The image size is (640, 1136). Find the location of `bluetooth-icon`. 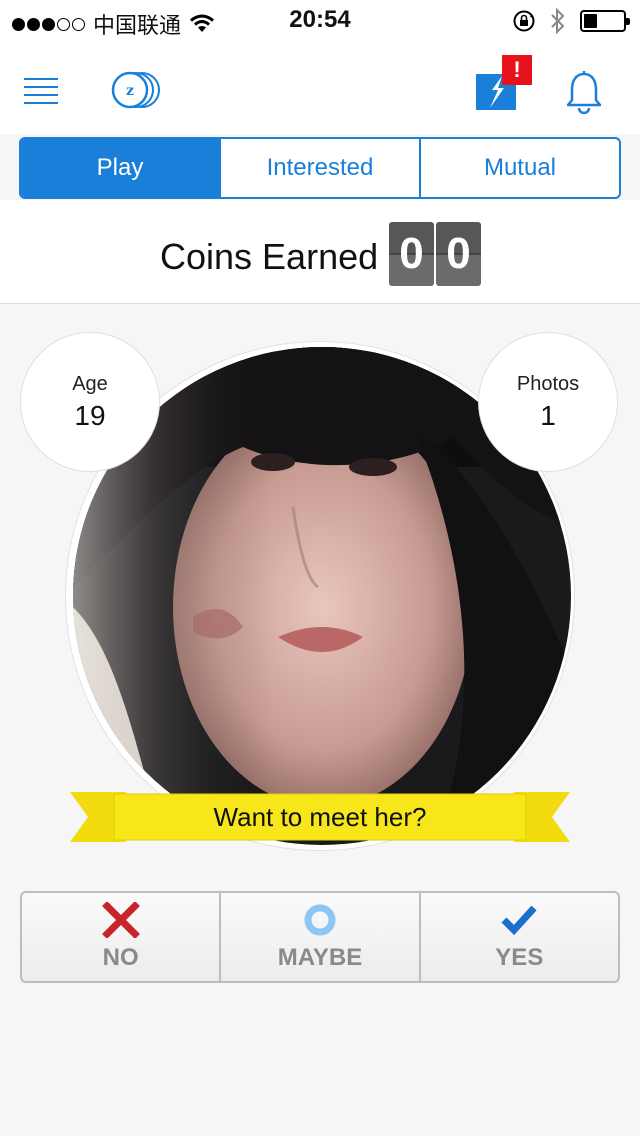

bluetooth-icon is located at coordinates (558, 21).